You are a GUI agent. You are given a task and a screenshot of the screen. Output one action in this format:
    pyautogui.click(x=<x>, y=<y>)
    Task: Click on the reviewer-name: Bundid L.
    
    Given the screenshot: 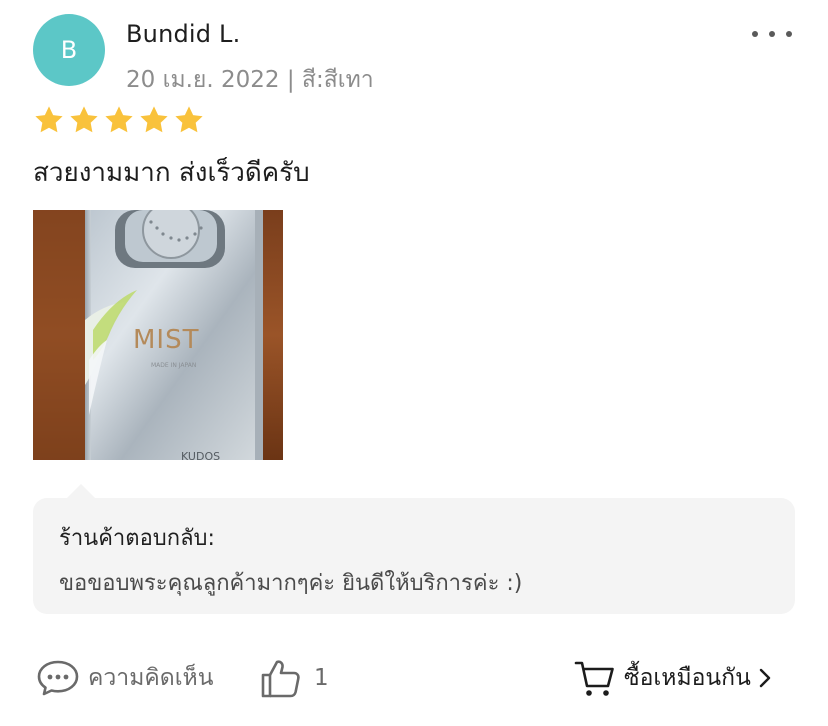 What is the action you would take?
    pyautogui.click(x=183, y=34)
    